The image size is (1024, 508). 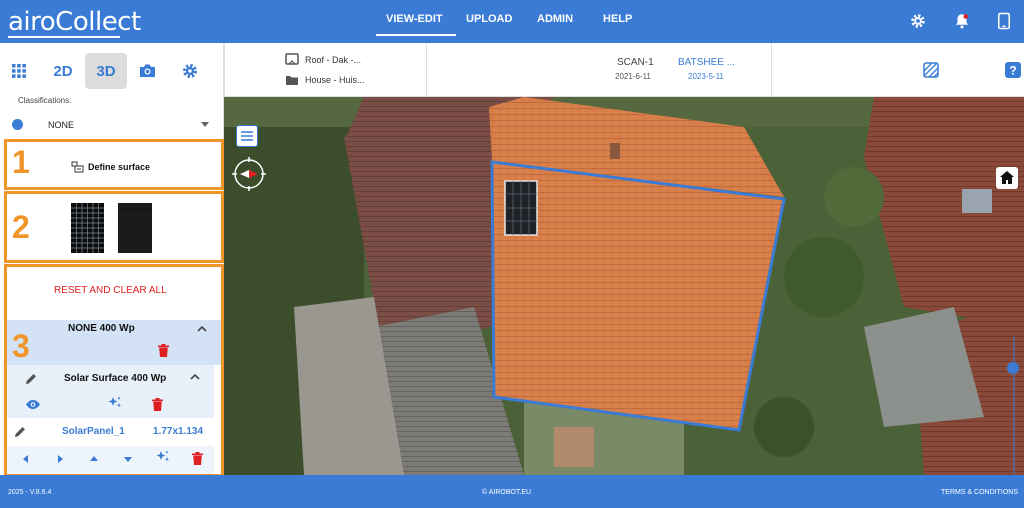 What do you see at coordinates (249, 174) in the screenshot?
I see `compass-icon` at bounding box center [249, 174].